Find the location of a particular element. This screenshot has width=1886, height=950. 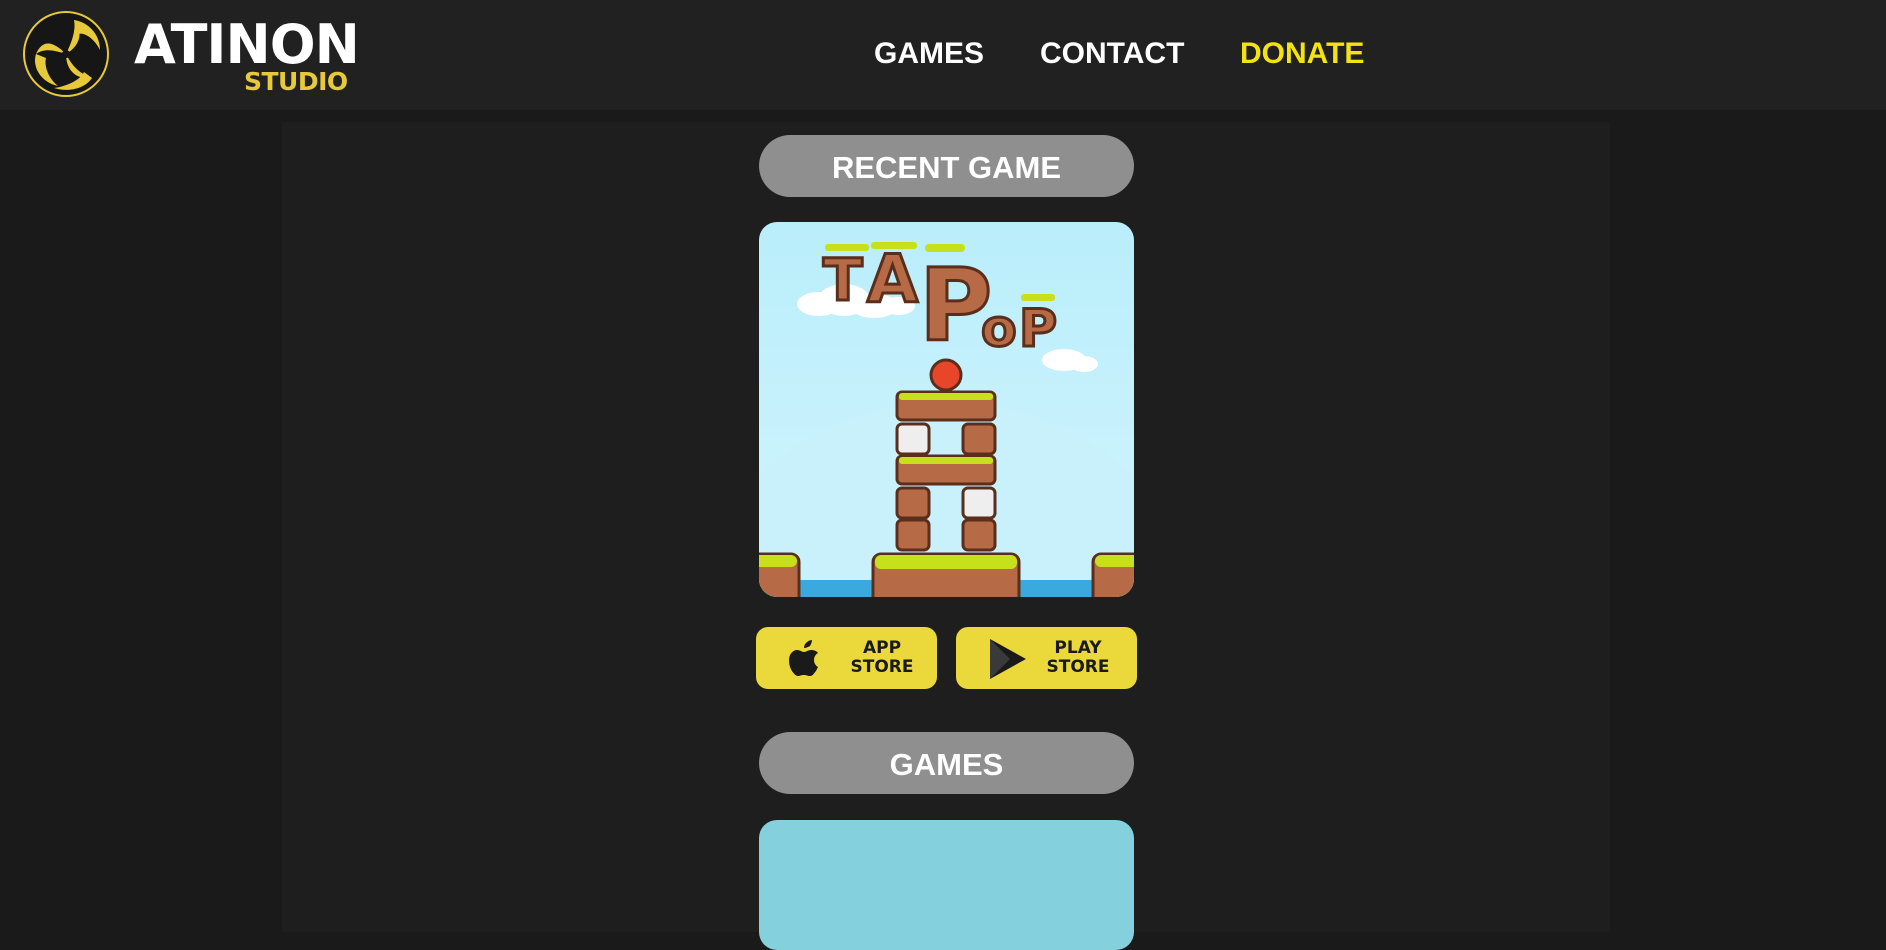

play-store-button: PLAY STORE is located at coordinates (1046, 658).